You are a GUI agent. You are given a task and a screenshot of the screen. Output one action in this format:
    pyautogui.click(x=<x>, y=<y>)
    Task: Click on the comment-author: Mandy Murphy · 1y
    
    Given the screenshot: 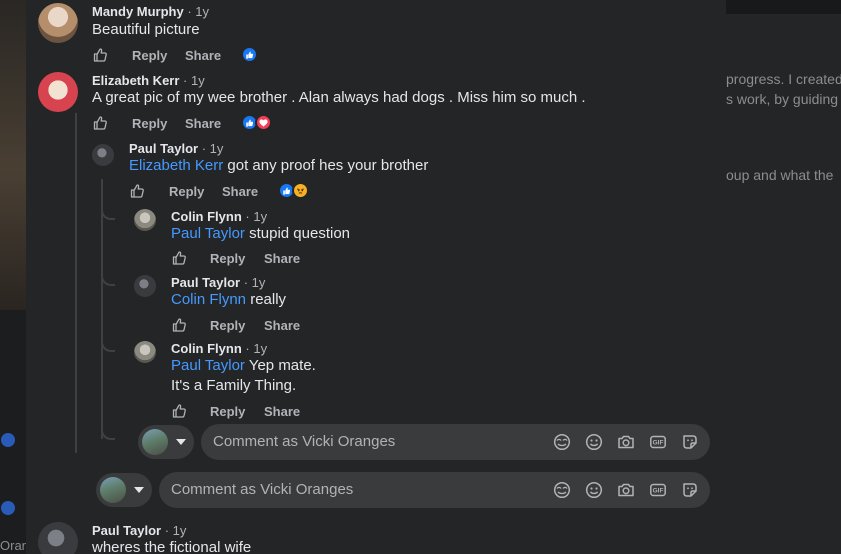 What is the action you would take?
    pyautogui.click(x=150, y=11)
    